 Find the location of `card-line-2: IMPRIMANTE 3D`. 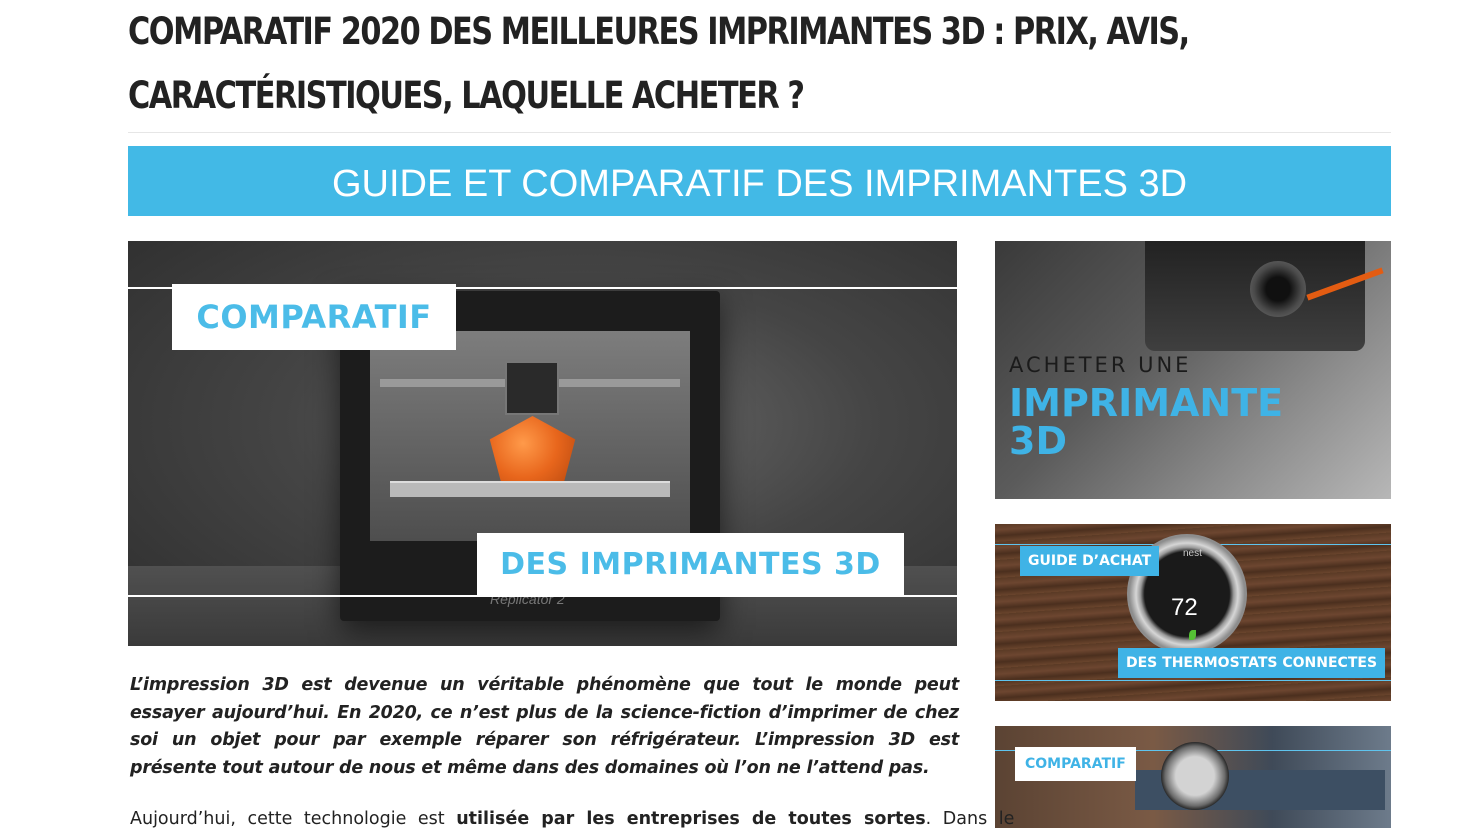

card-line-2: IMPRIMANTE 3D is located at coordinates (1146, 422).